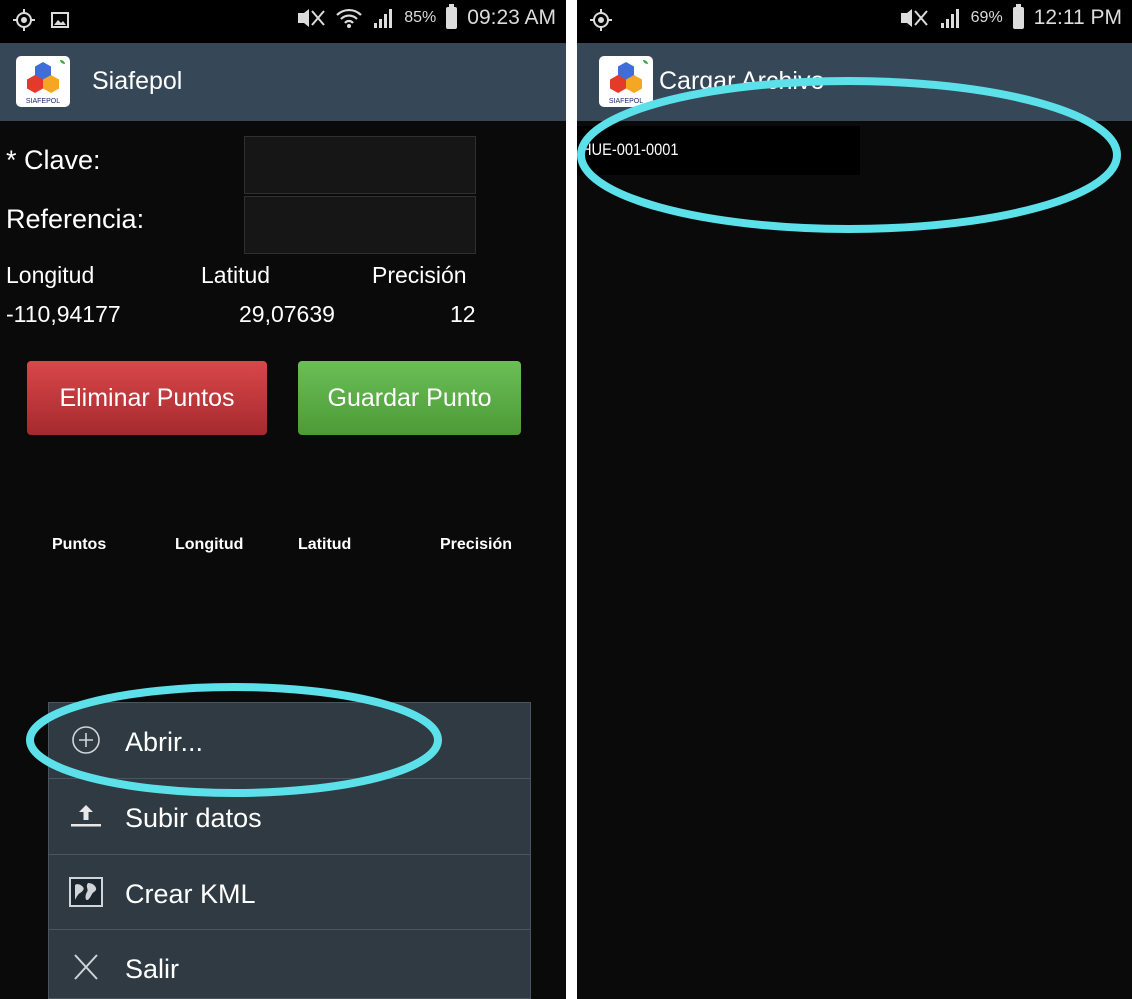 Image resolution: width=1132 pixels, height=999 pixels. I want to click on menu-item-label: Salir, so click(152, 969).